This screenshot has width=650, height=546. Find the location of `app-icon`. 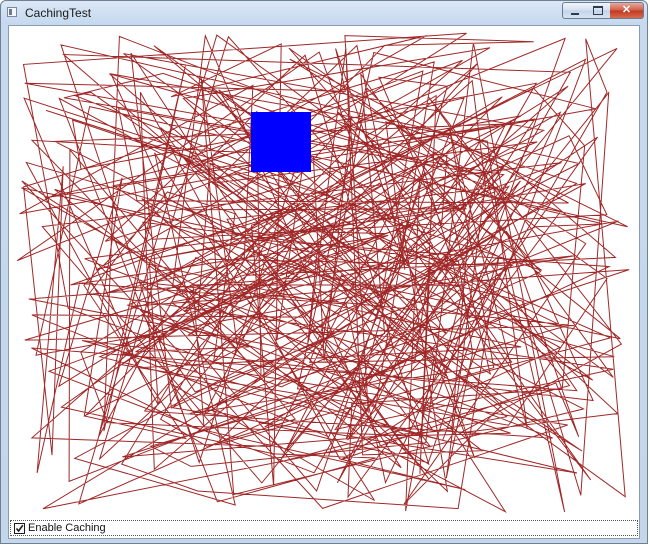

app-icon is located at coordinates (12, 12).